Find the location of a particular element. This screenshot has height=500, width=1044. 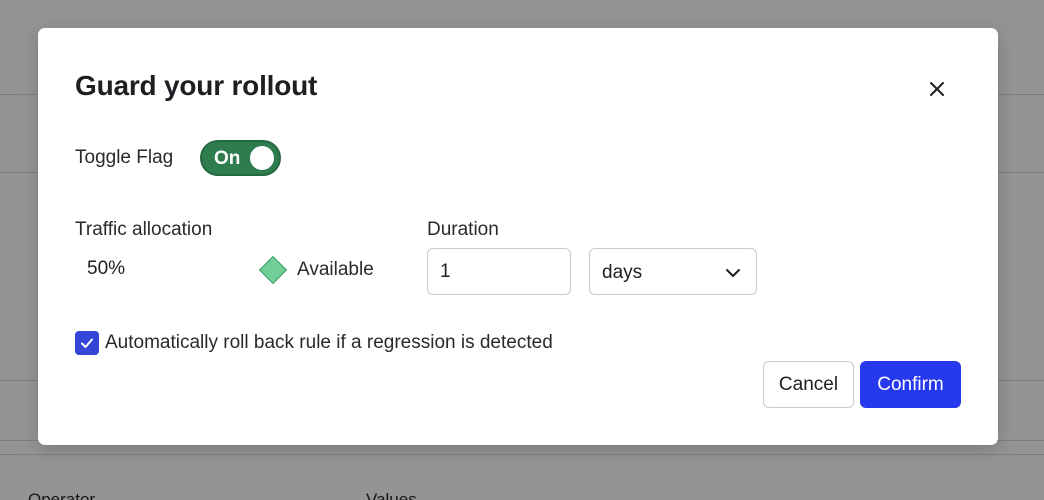

chevron-down-icon is located at coordinates (733, 273).